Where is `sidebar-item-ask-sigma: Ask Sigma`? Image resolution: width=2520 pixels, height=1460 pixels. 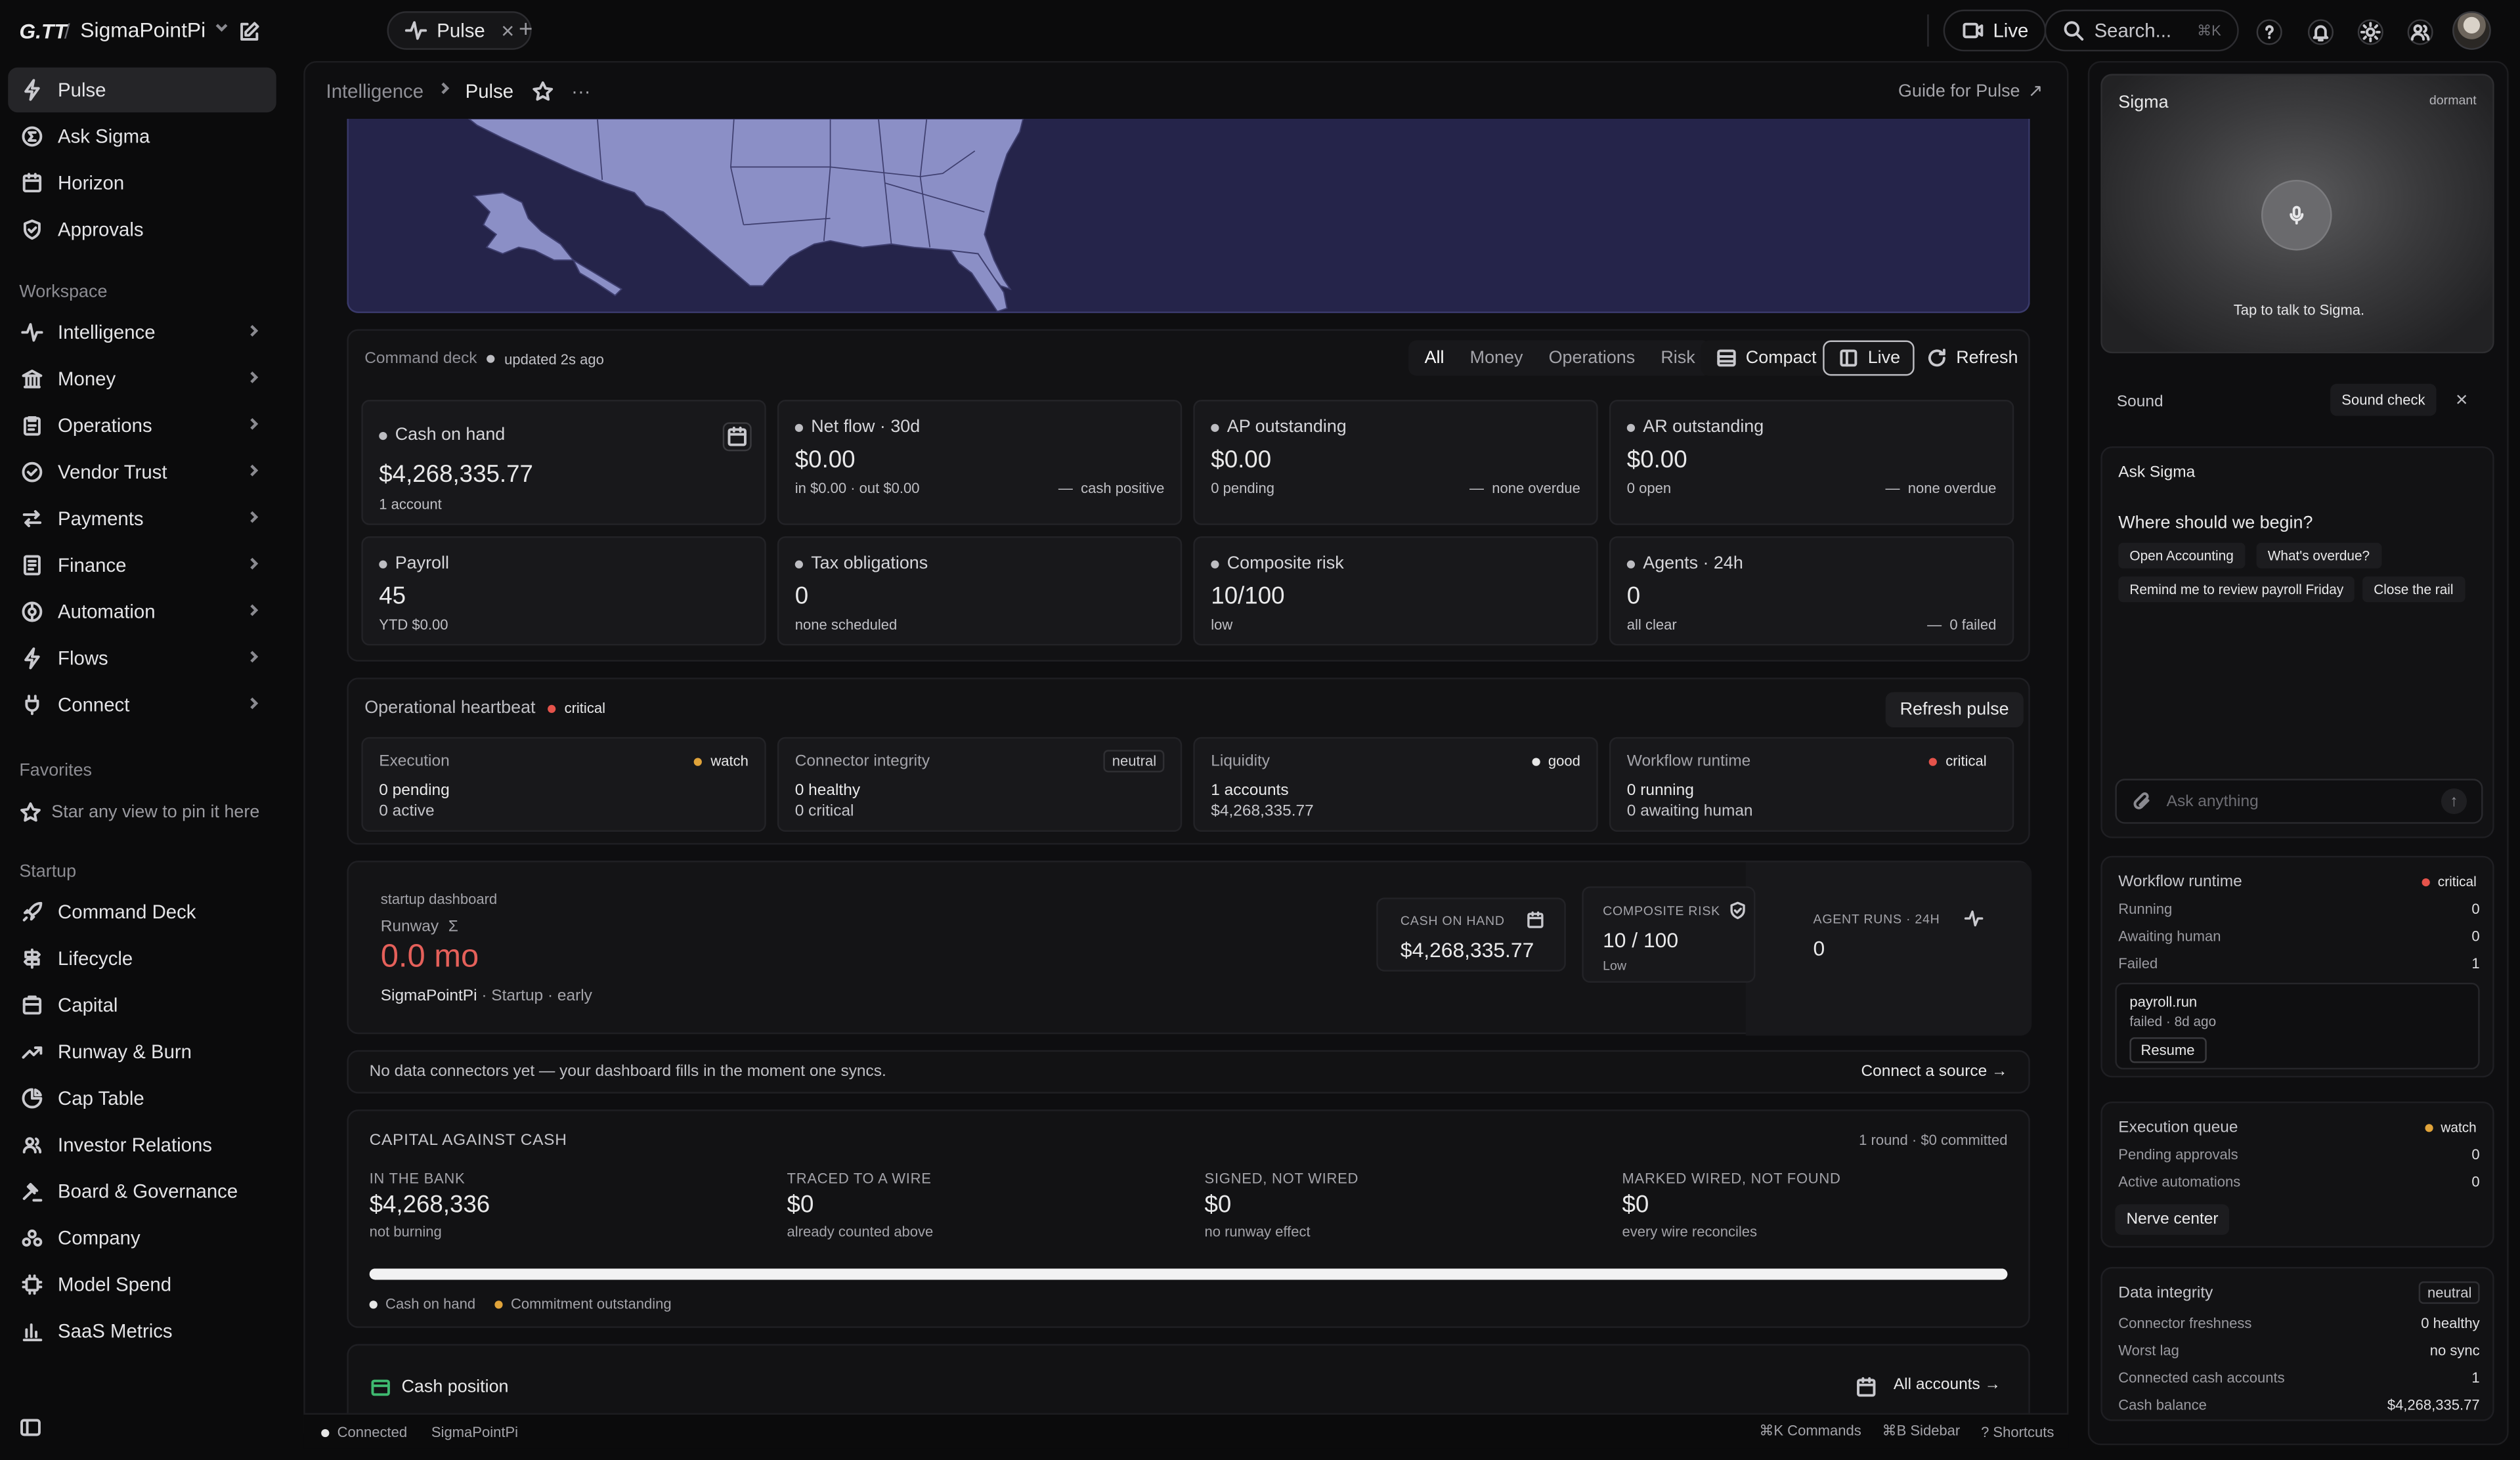 sidebar-item-ask-sigma: Ask Sigma is located at coordinates (142, 136).